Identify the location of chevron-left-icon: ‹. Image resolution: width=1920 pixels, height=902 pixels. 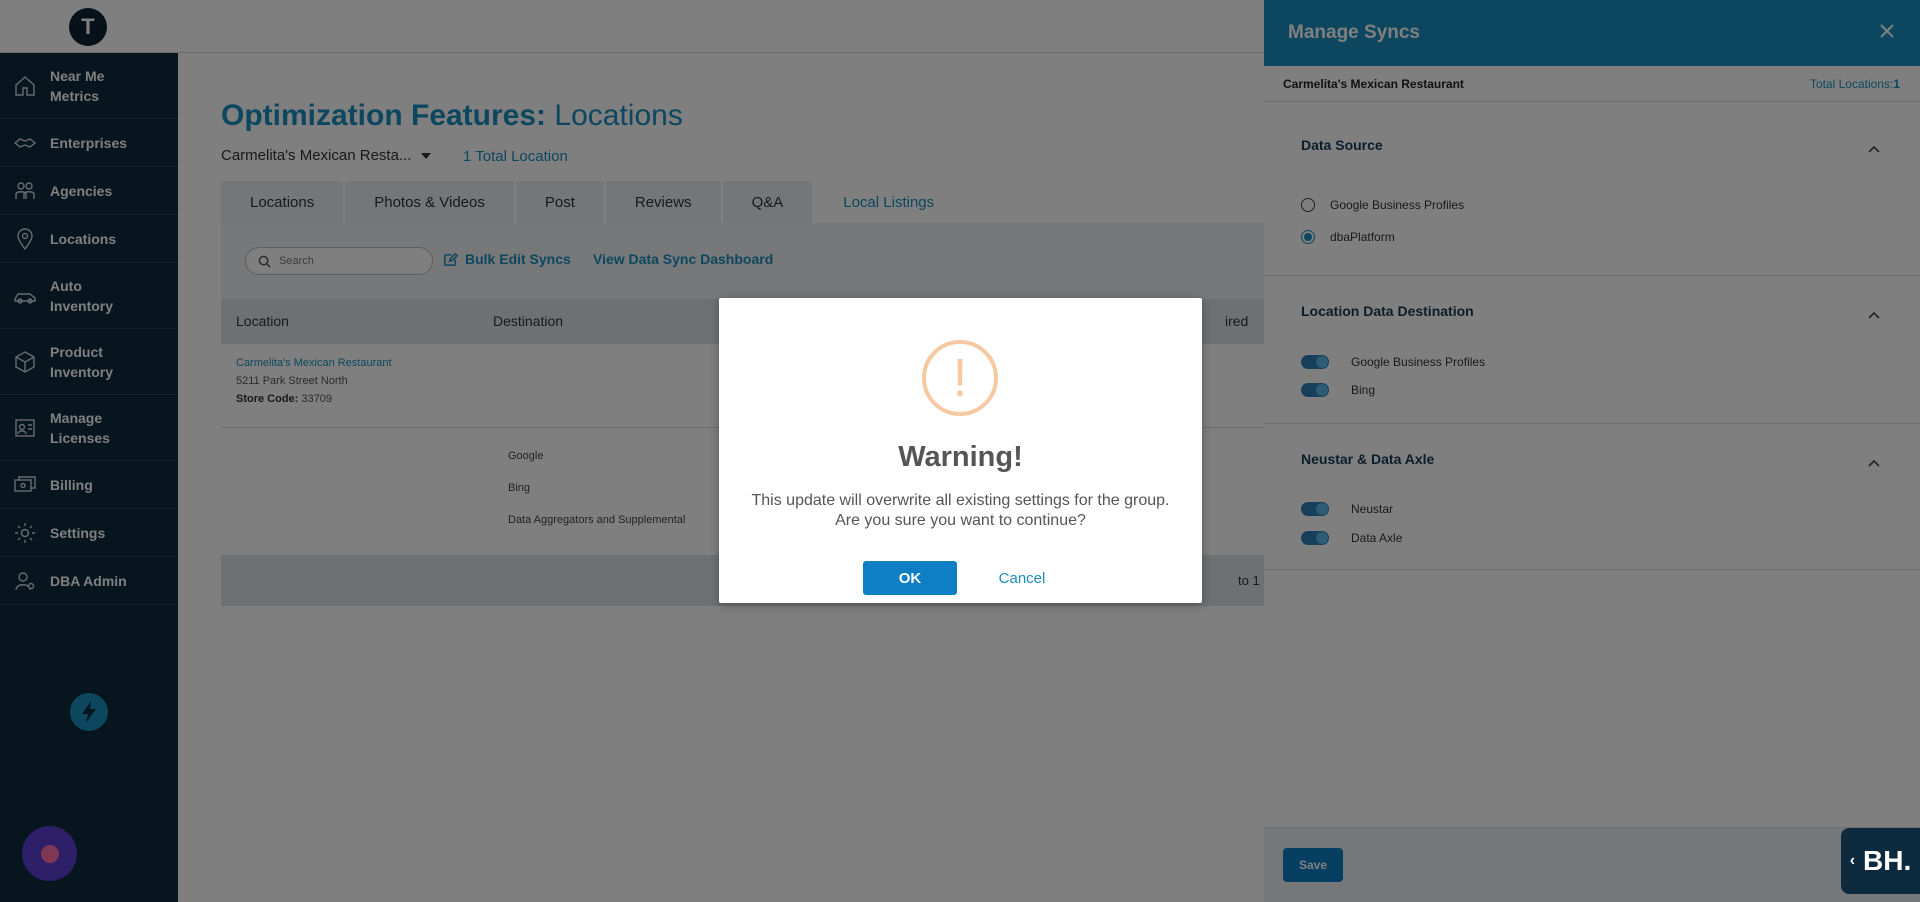
(1852, 860).